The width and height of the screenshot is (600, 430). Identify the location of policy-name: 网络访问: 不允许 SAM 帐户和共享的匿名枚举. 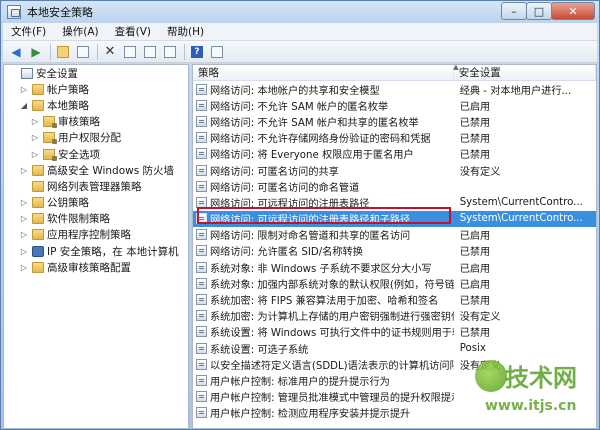
(314, 123).